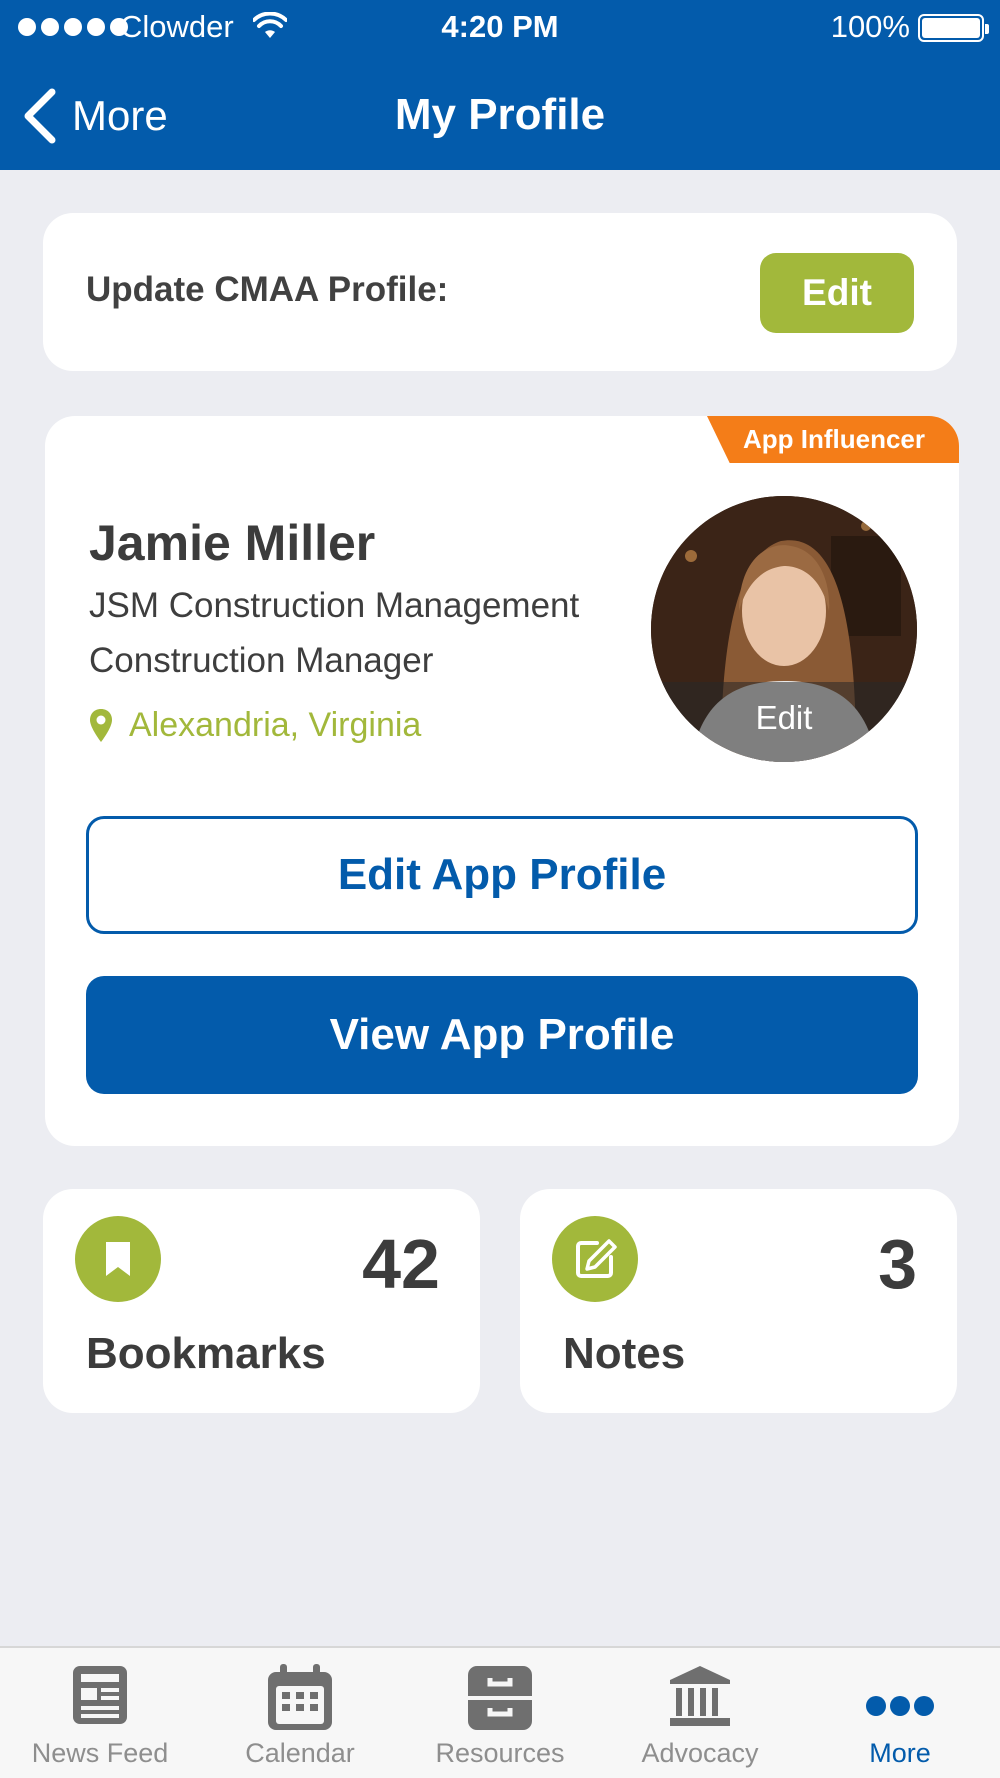  I want to click on tab-resources: Resources, so click(500, 1713).